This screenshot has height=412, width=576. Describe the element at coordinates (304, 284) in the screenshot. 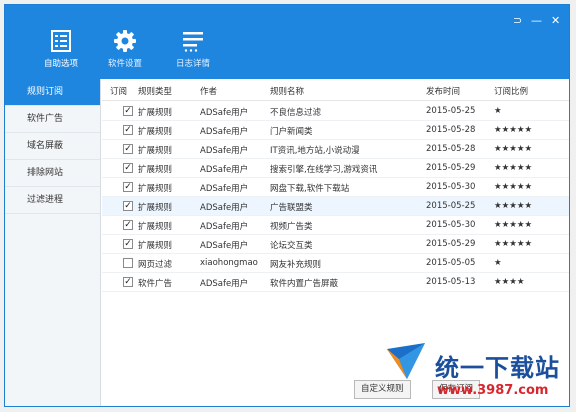

I see `rule-name-cell: 软件内置广告屏蔽` at that location.